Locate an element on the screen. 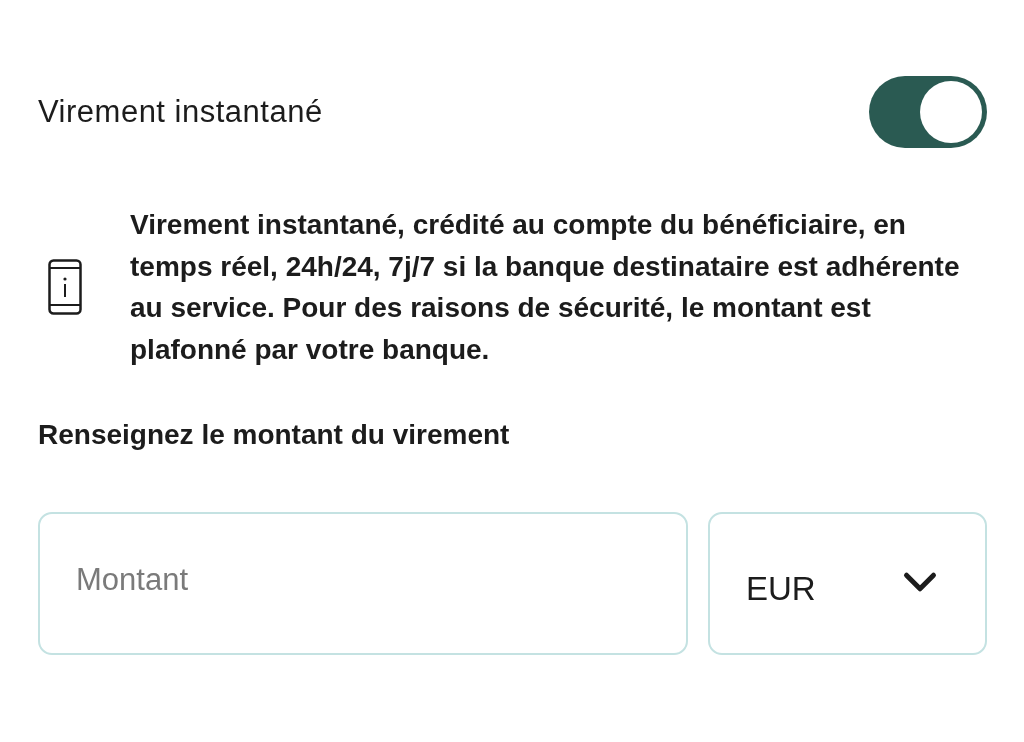  currency-select: EUR is located at coordinates (847, 583).